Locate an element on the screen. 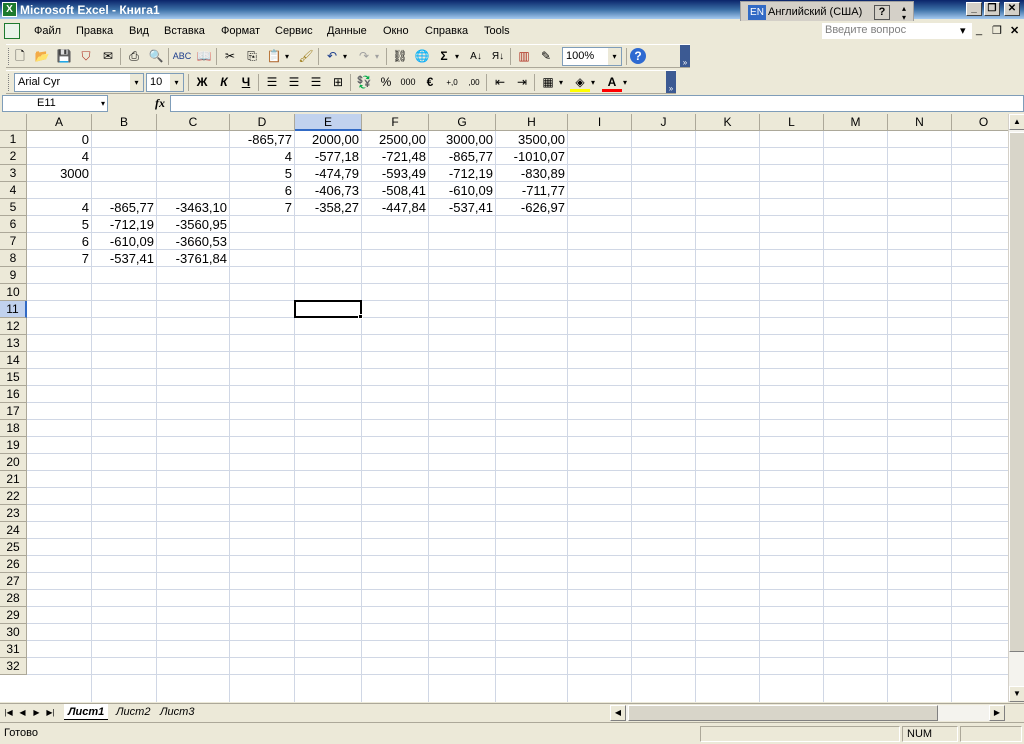 This screenshot has height=744, width=1024. cell-f4: -508,41 is located at coordinates (395, 190).